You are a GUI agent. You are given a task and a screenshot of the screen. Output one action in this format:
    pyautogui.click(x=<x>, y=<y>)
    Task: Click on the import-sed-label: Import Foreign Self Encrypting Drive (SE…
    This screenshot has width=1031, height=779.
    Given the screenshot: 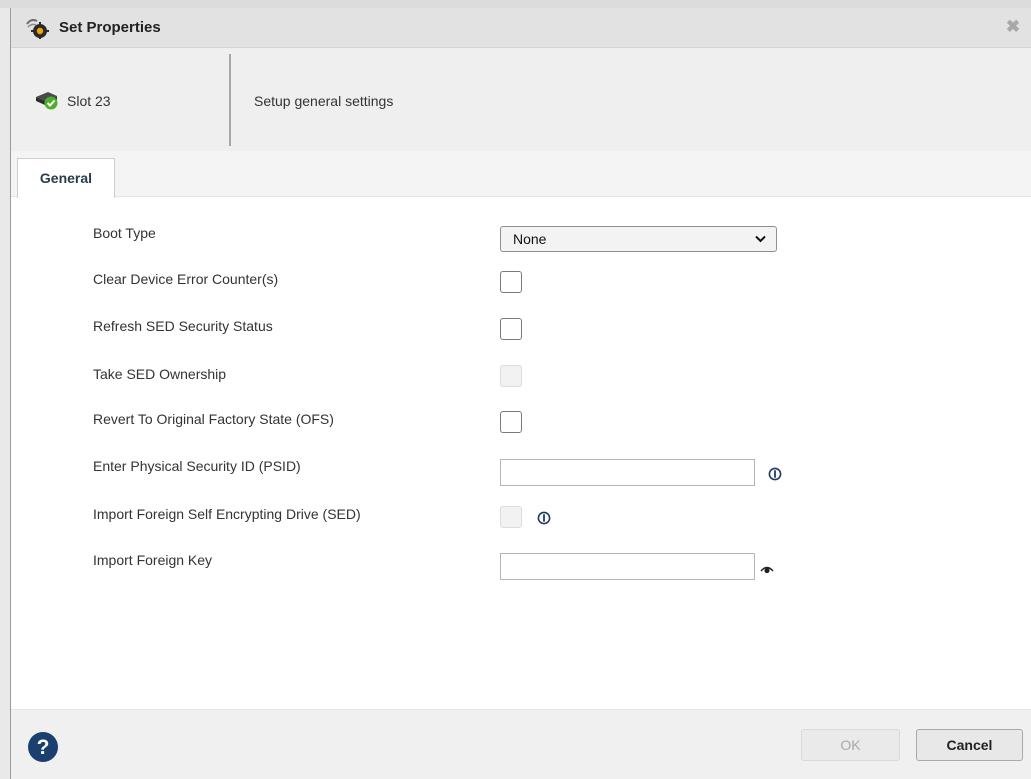 What is the action you would take?
    pyautogui.click(x=227, y=514)
    